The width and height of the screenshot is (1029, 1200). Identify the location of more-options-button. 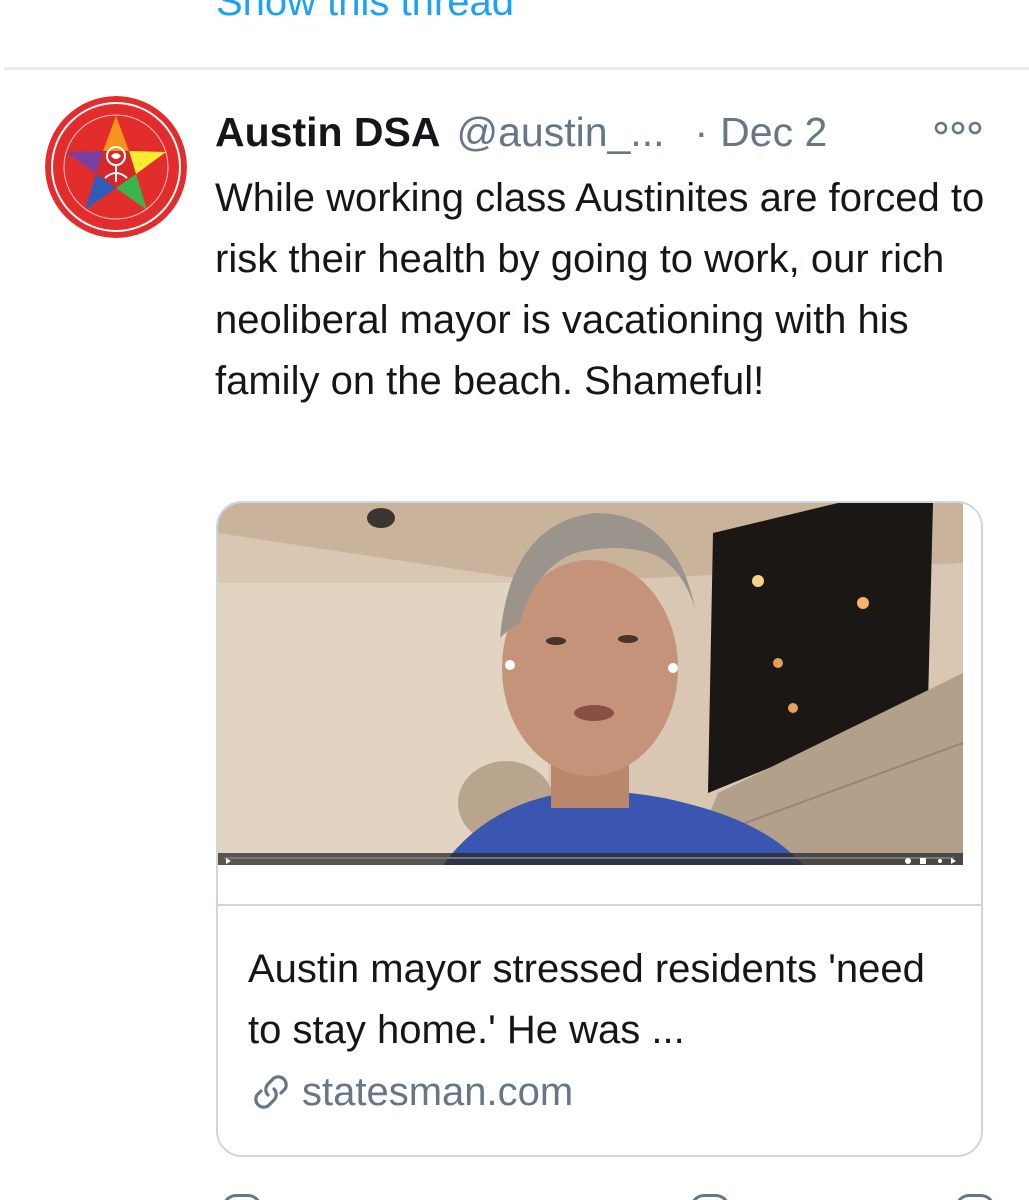
(958, 128).